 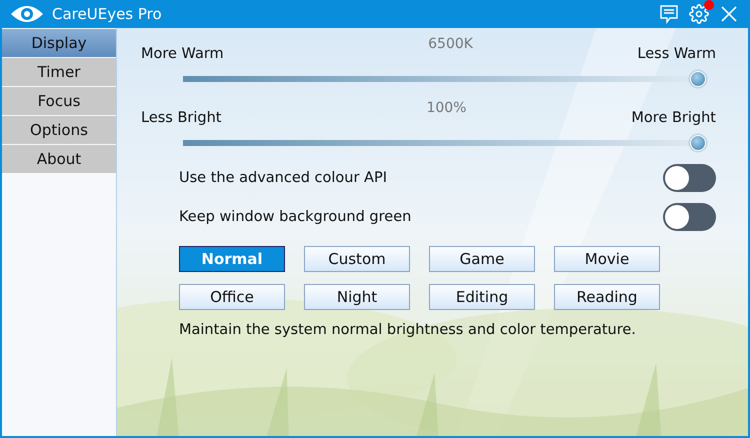 I want to click on eye-icon, so click(x=27, y=14).